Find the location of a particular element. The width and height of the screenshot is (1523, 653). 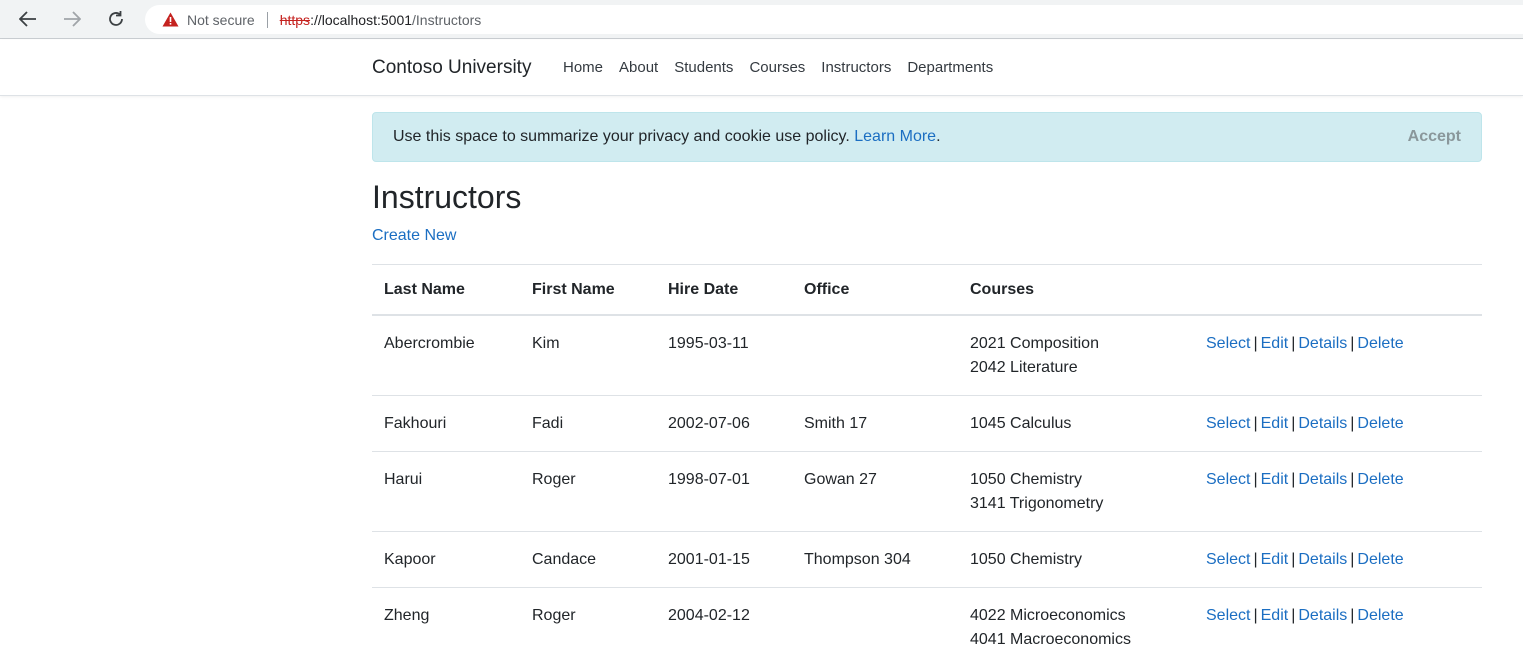

page-title: Instructors is located at coordinates (447, 197).